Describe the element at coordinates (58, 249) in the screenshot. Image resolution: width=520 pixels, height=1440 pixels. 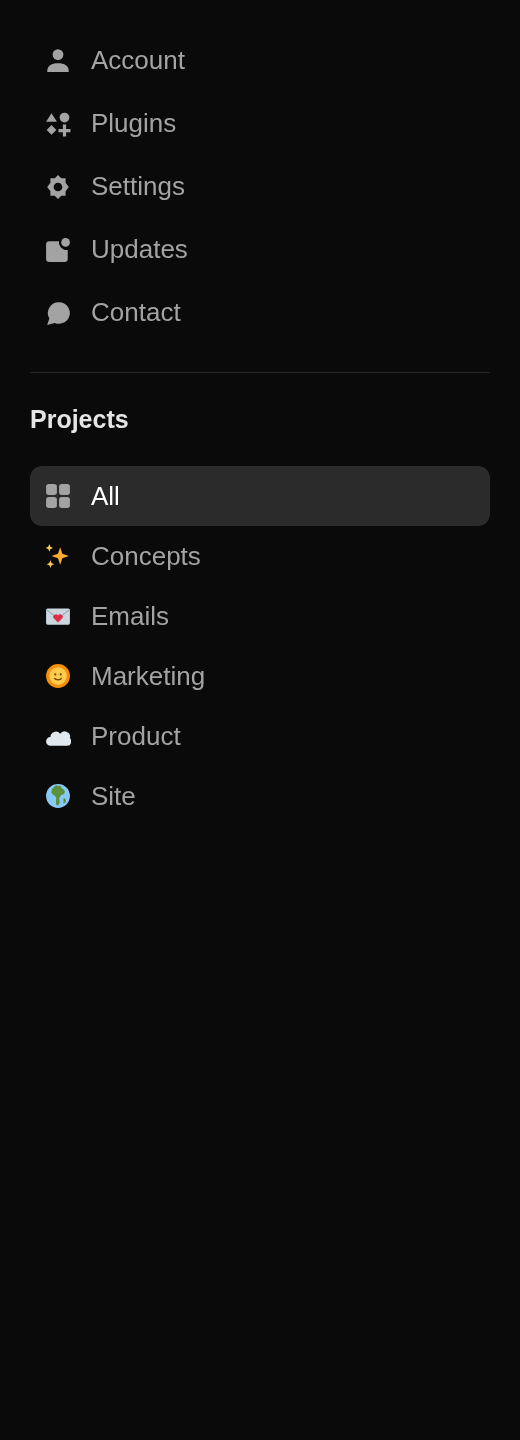
I see `notification-icon` at that location.